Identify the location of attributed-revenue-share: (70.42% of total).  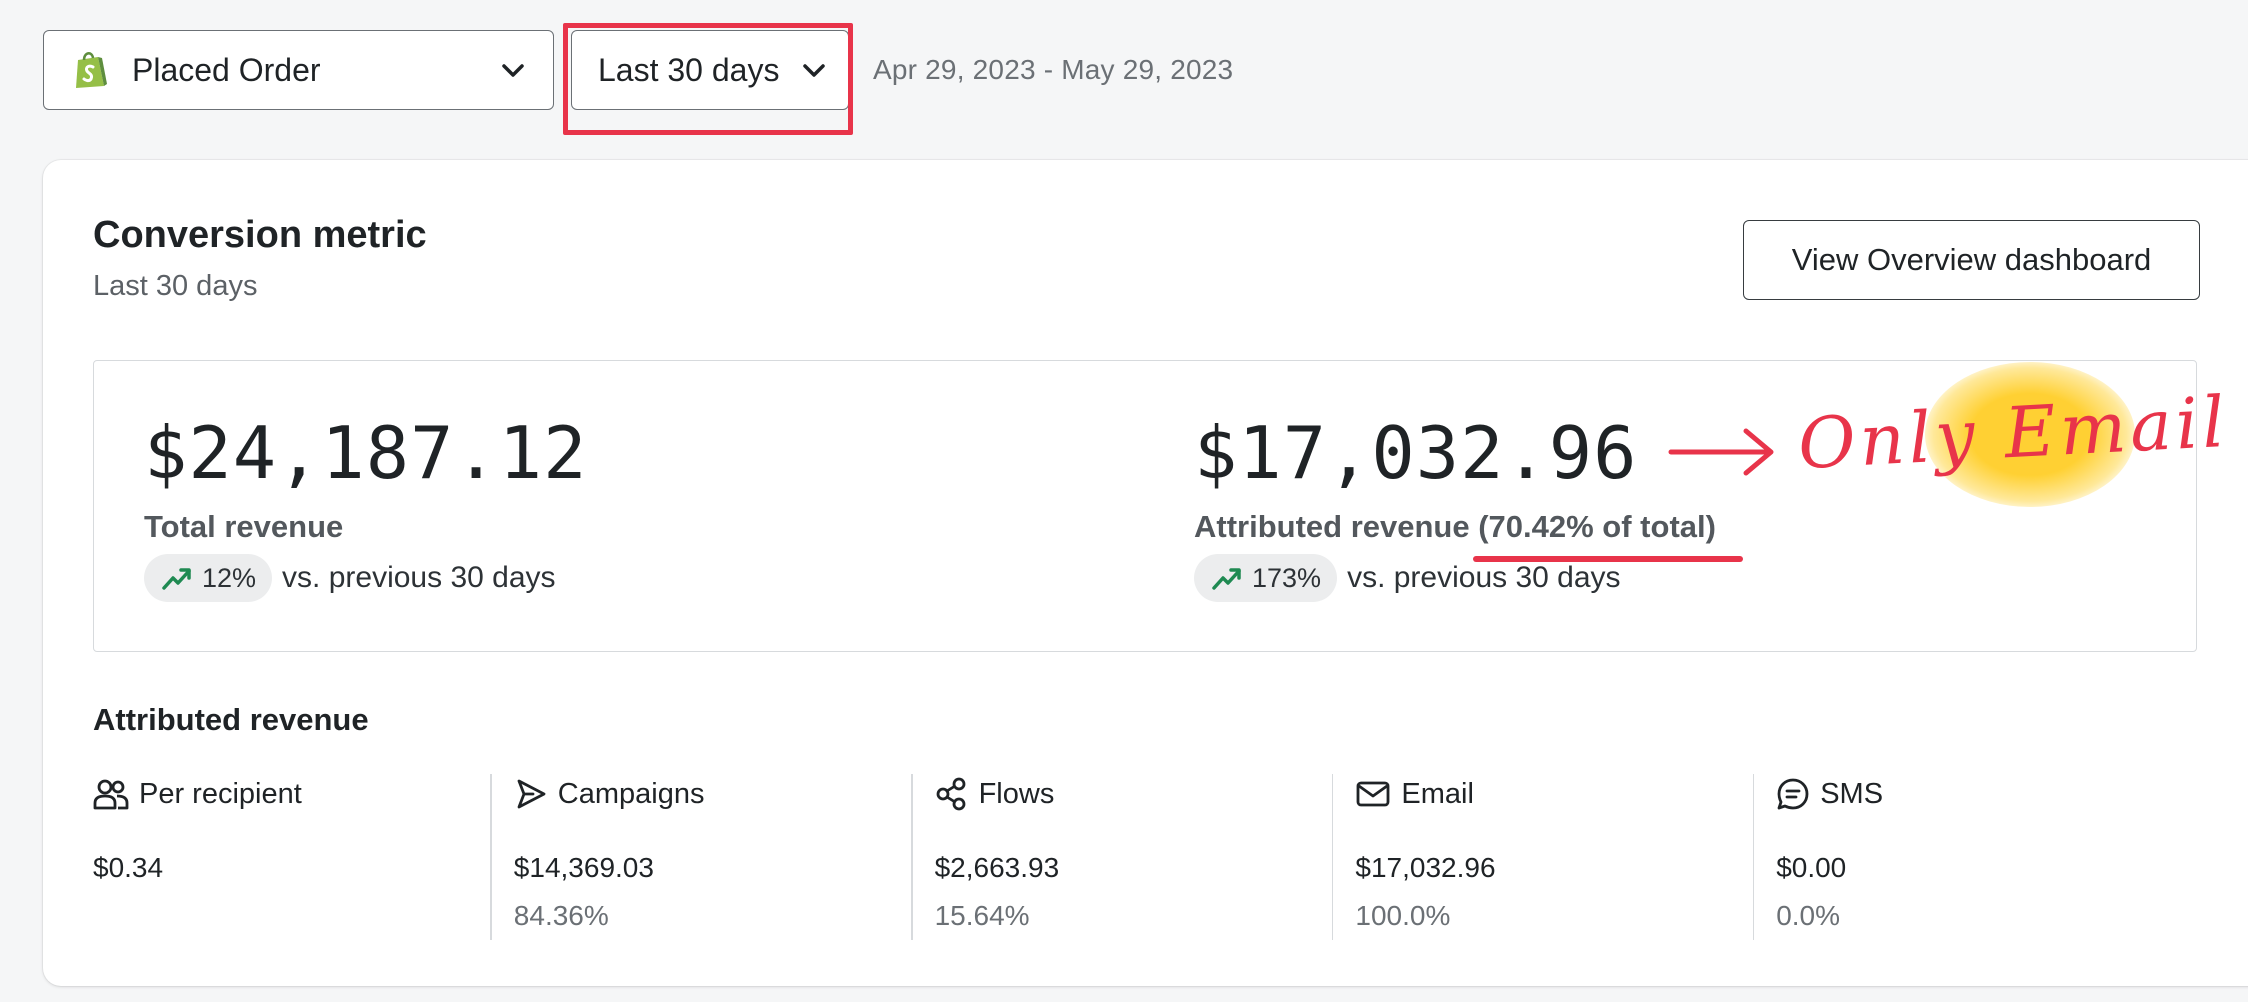
(1597, 526).